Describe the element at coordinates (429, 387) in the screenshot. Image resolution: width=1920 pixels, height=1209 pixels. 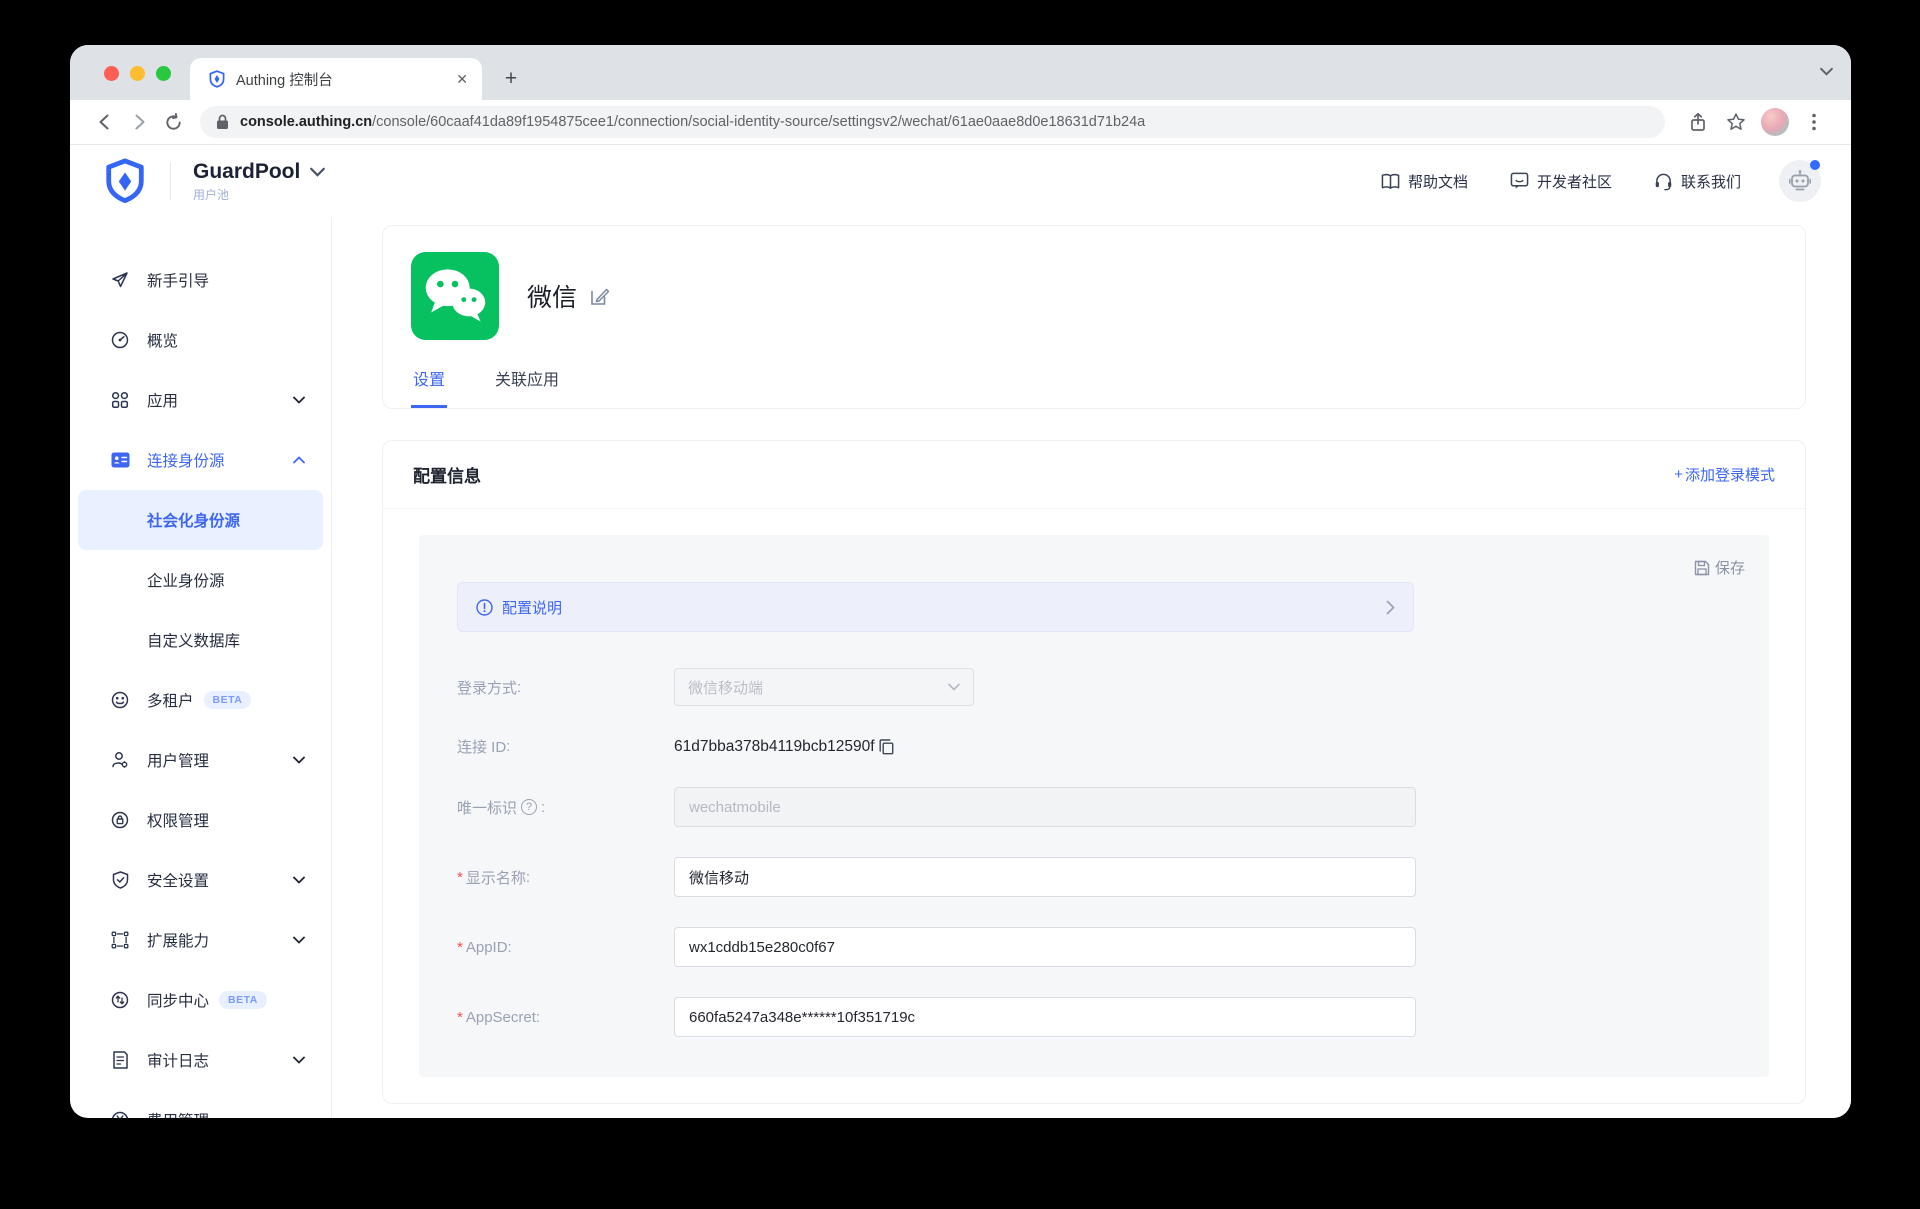
I see `tab-settings: 设置` at that location.